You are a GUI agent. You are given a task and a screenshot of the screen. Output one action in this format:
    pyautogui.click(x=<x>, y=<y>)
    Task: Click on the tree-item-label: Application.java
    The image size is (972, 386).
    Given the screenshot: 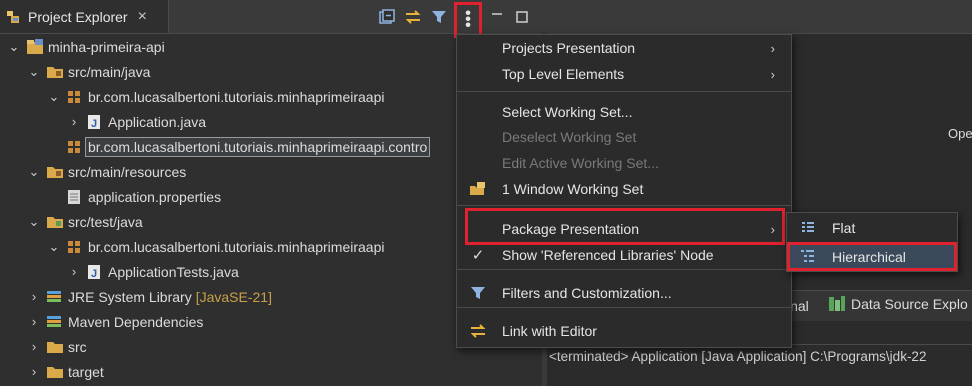 What is the action you would take?
    pyautogui.click(x=157, y=121)
    